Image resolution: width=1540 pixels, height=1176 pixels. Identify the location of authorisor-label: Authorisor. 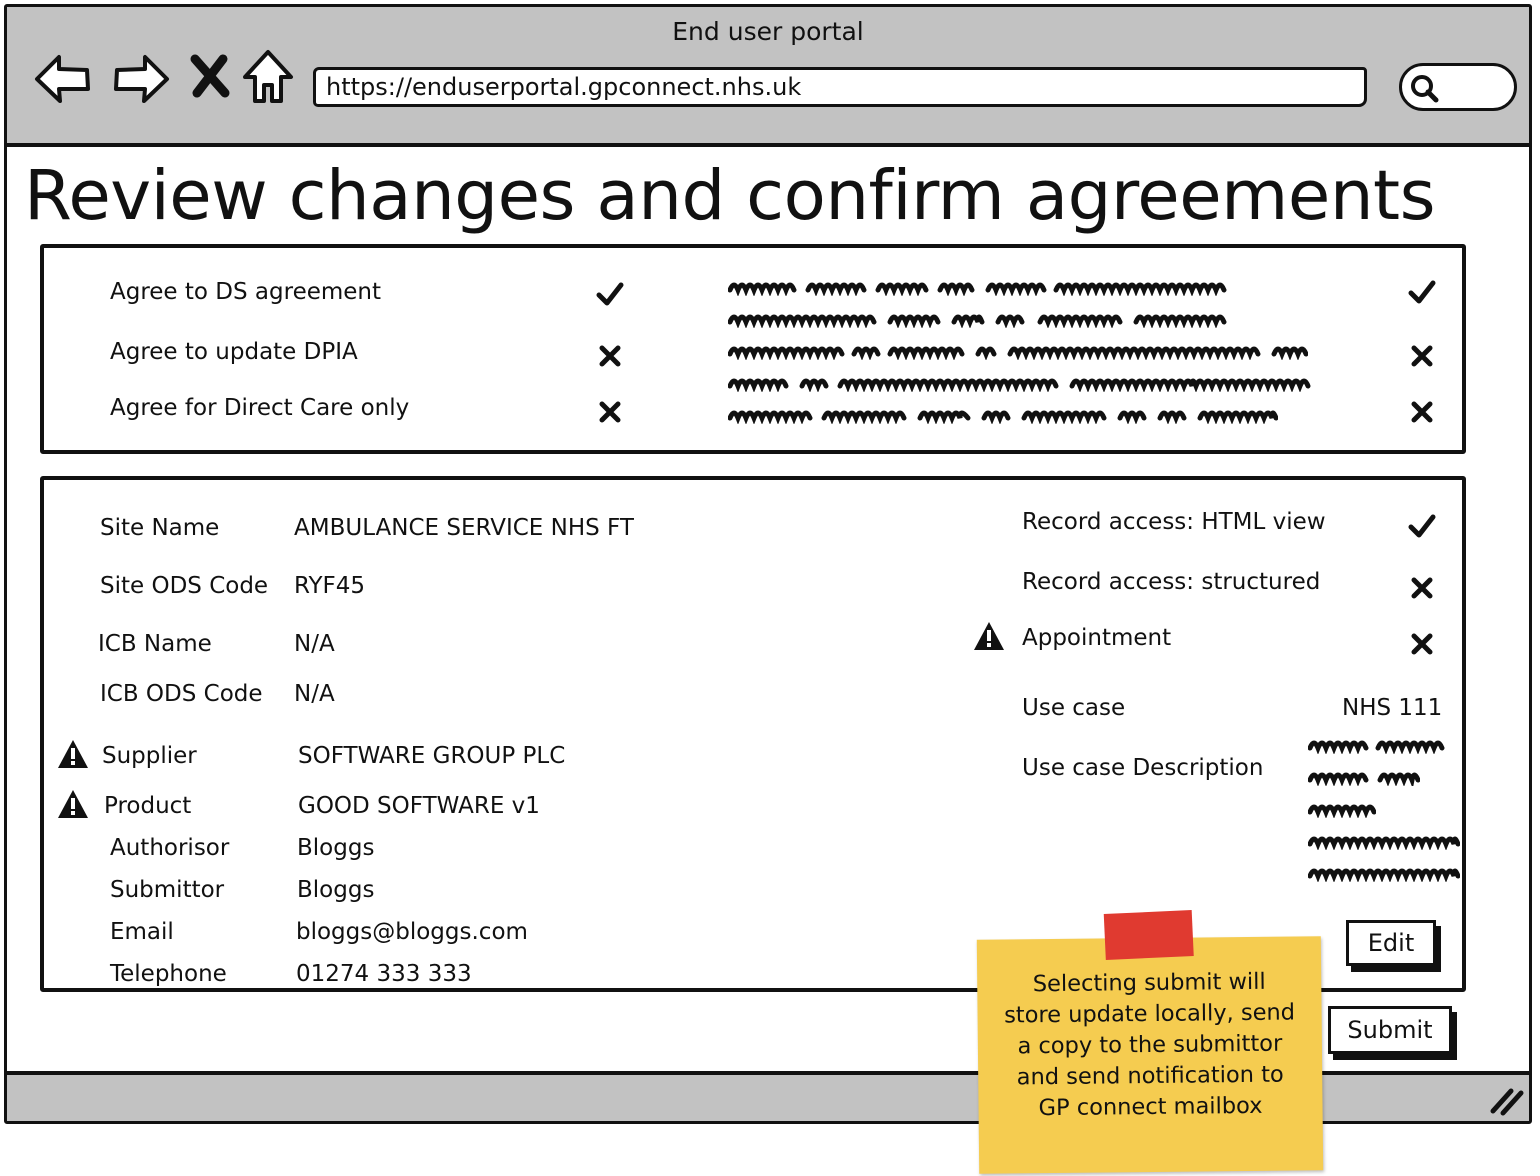
(170, 848).